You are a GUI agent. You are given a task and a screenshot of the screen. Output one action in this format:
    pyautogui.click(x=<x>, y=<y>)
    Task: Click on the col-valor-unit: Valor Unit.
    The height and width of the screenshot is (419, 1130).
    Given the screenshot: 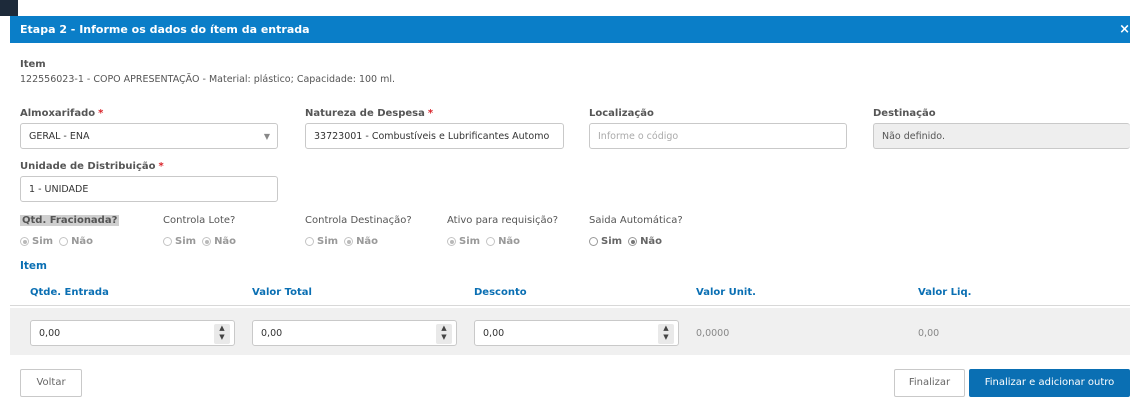 What is the action you would take?
    pyautogui.click(x=726, y=292)
    